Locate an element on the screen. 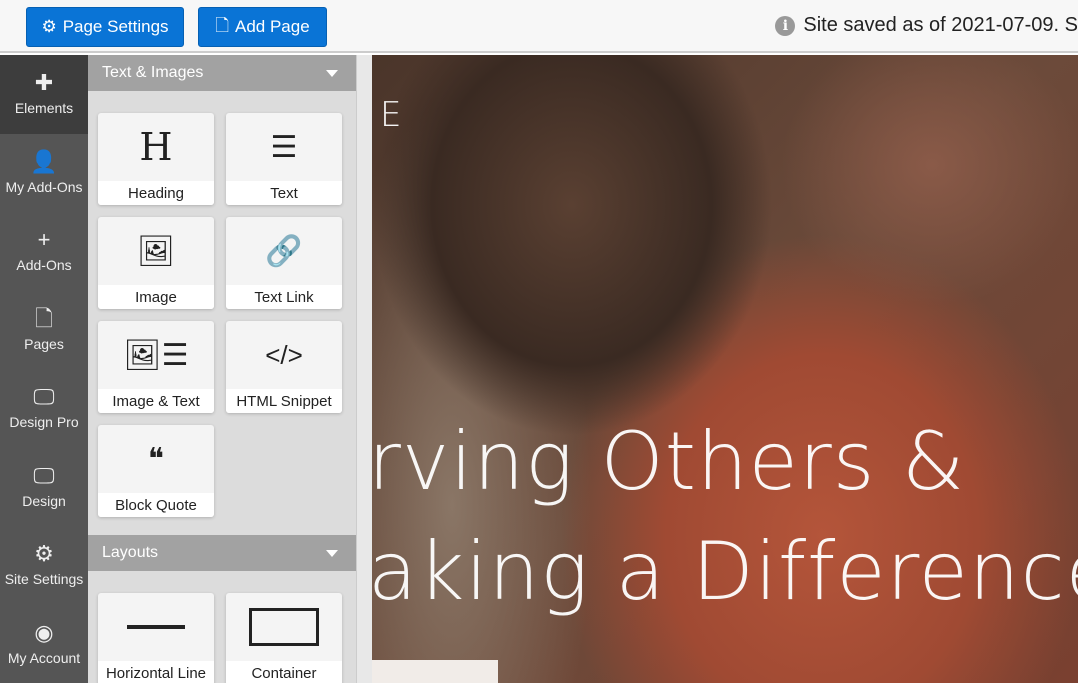 This screenshot has height=683, width=1078. container-icon is located at coordinates (284, 627).